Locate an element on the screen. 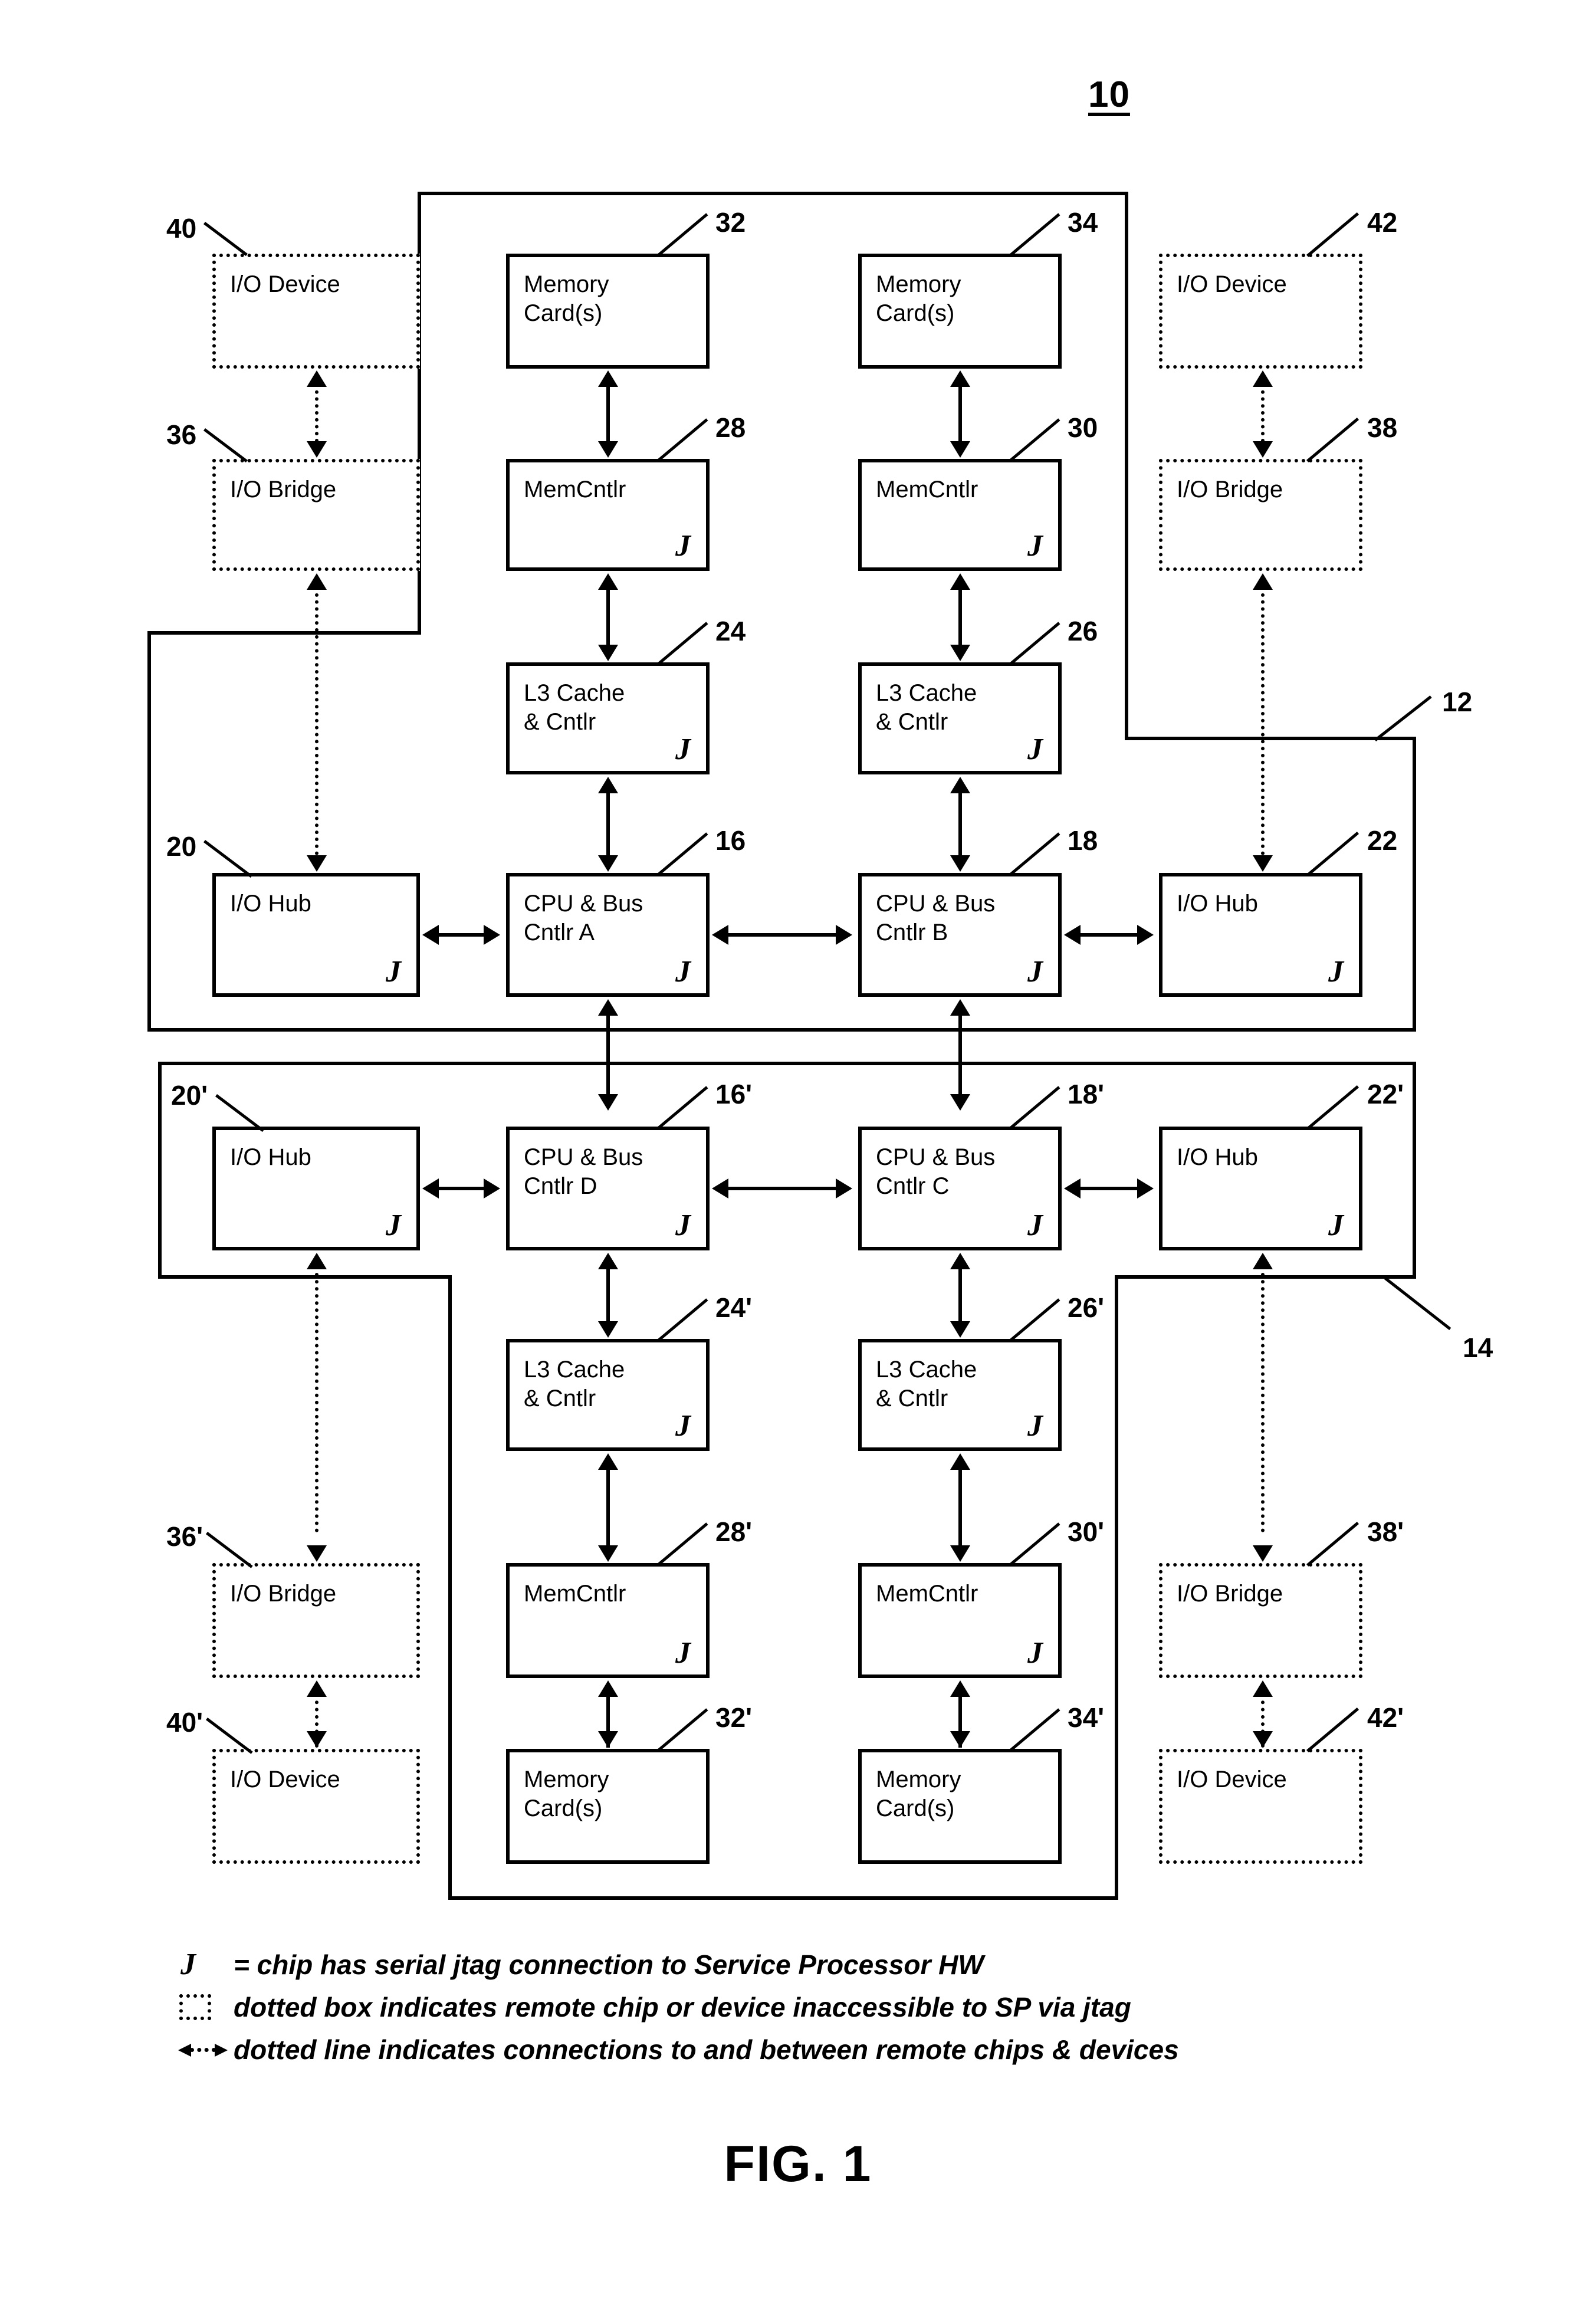  reference-18: 18 is located at coordinates (1083, 840).